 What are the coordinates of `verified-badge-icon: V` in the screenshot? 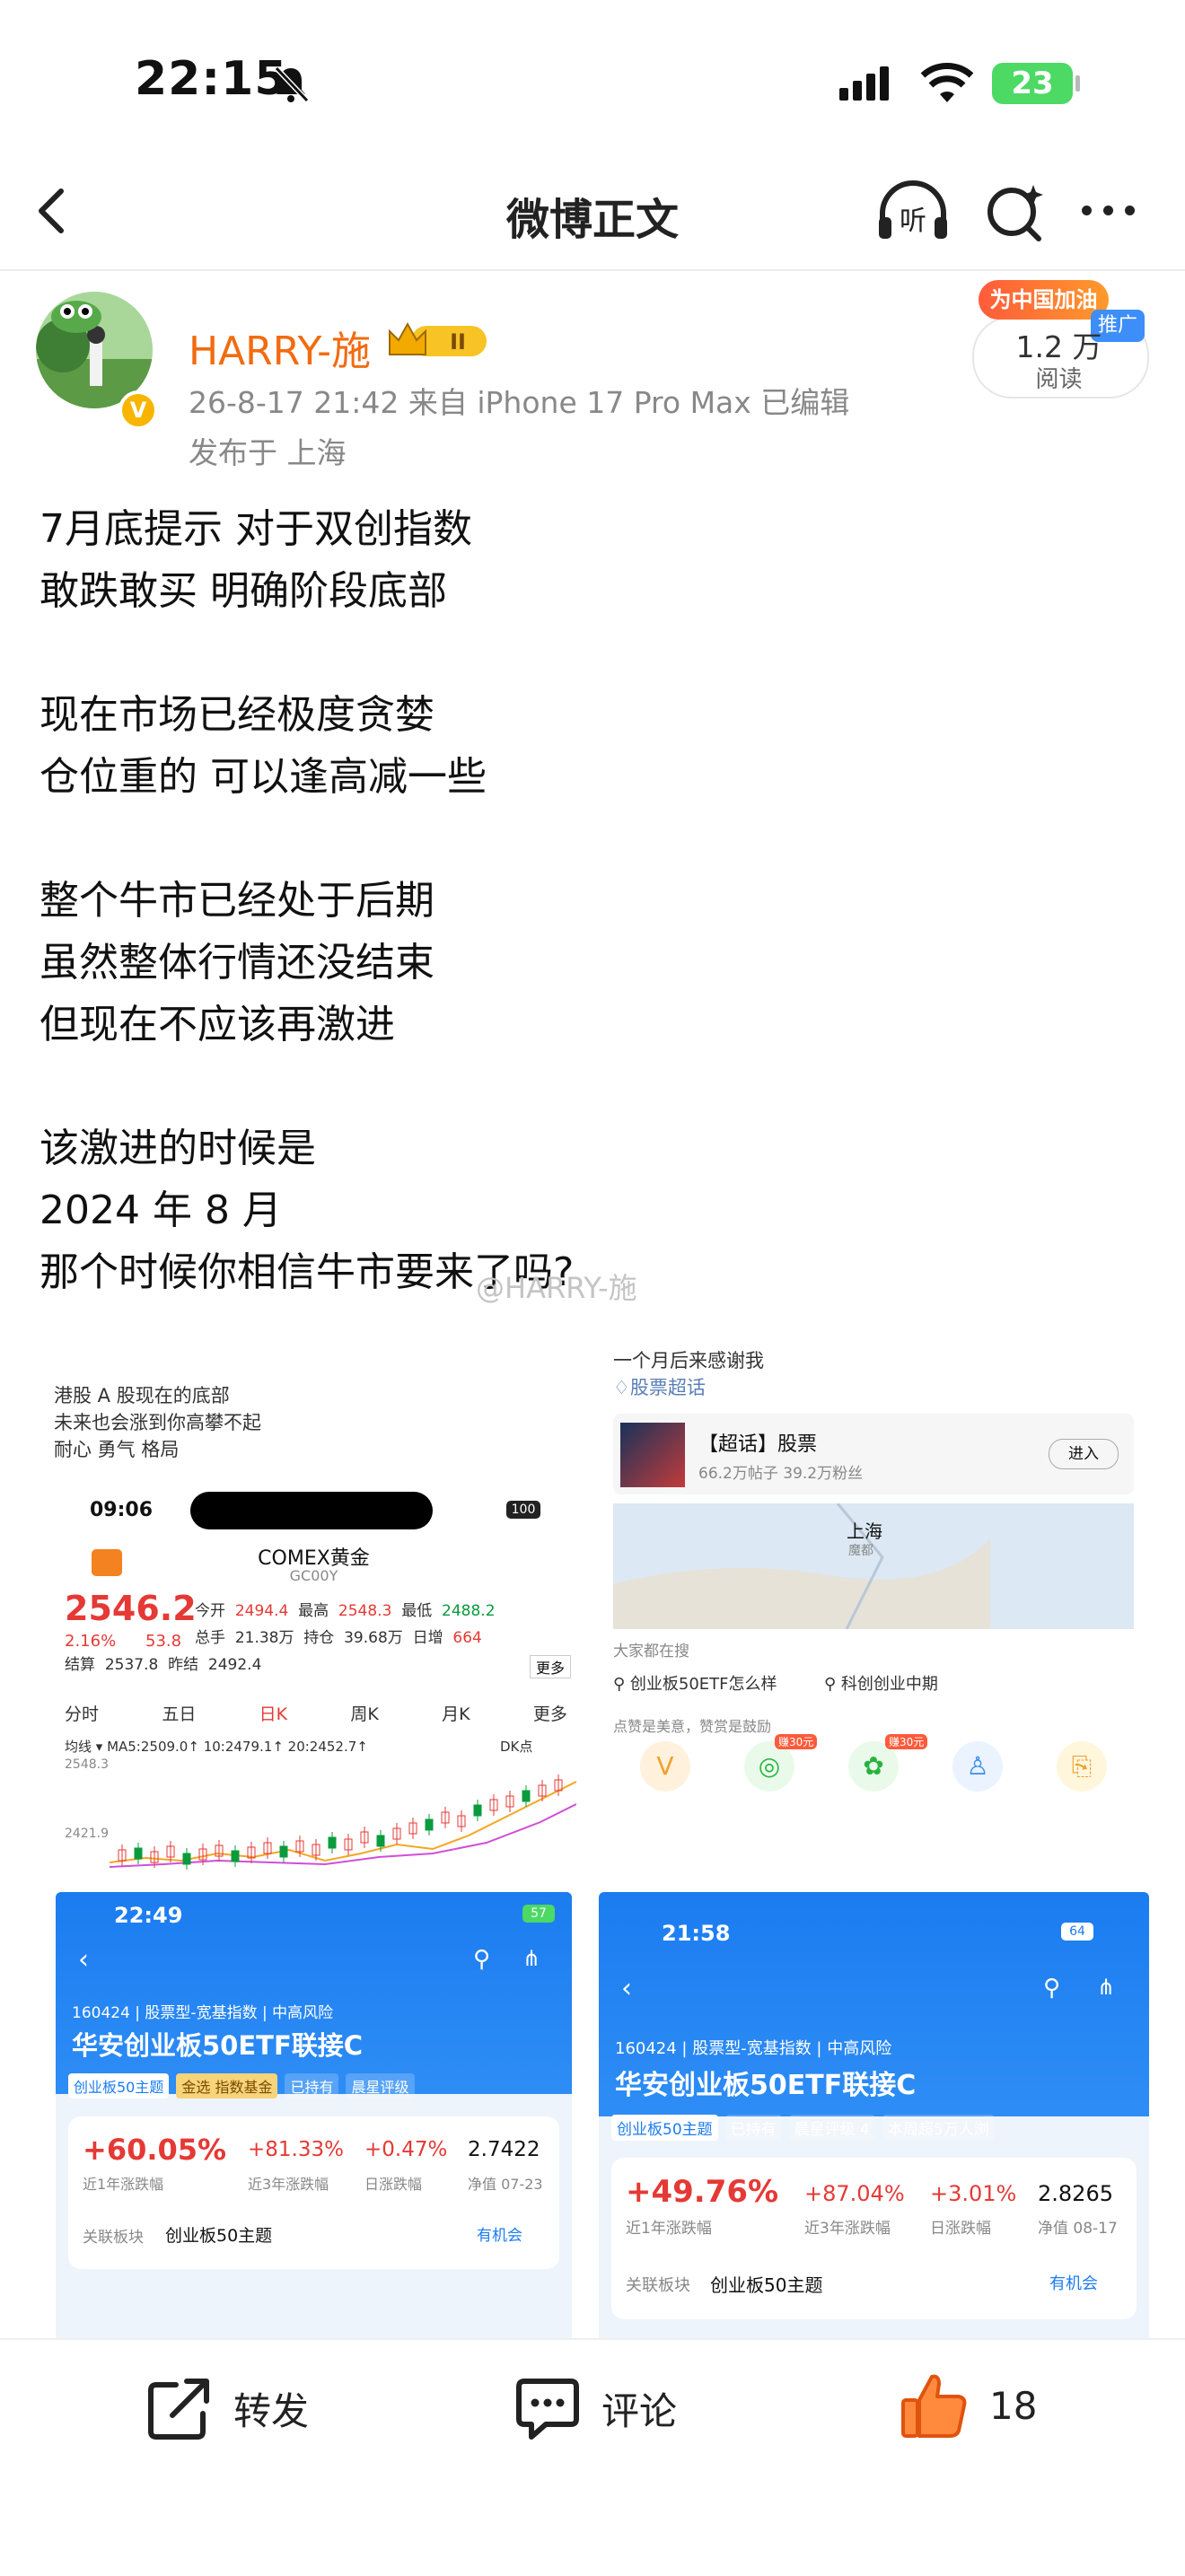 It's located at (138, 410).